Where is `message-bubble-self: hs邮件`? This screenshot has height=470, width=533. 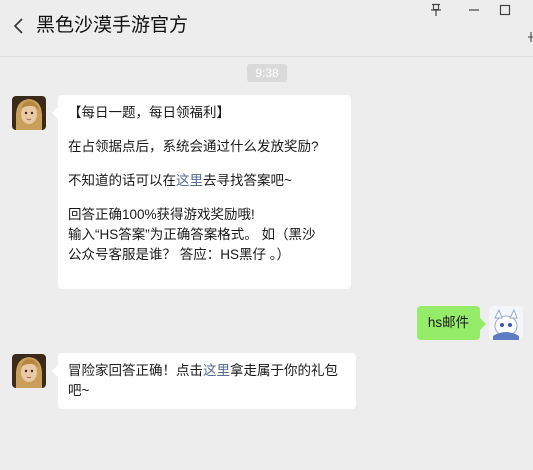 message-bubble-self: hs邮件 is located at coordinates (451, 323).